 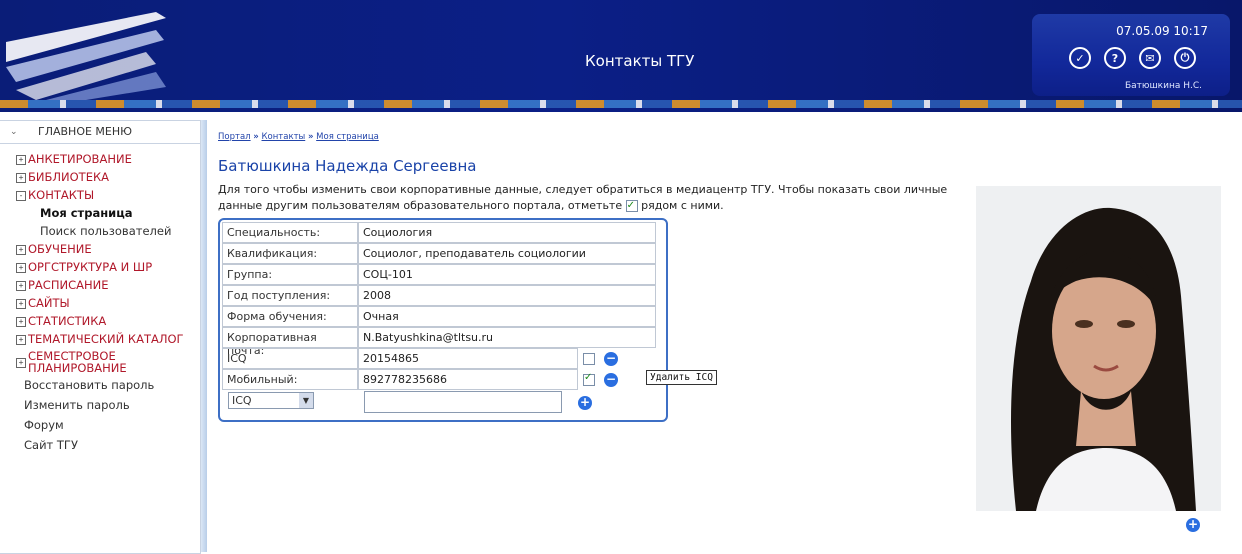 What do you see at coordinates (21, 196) in the screenshot?
I see `collapse-icon: -` at bounding box center [21, 196].